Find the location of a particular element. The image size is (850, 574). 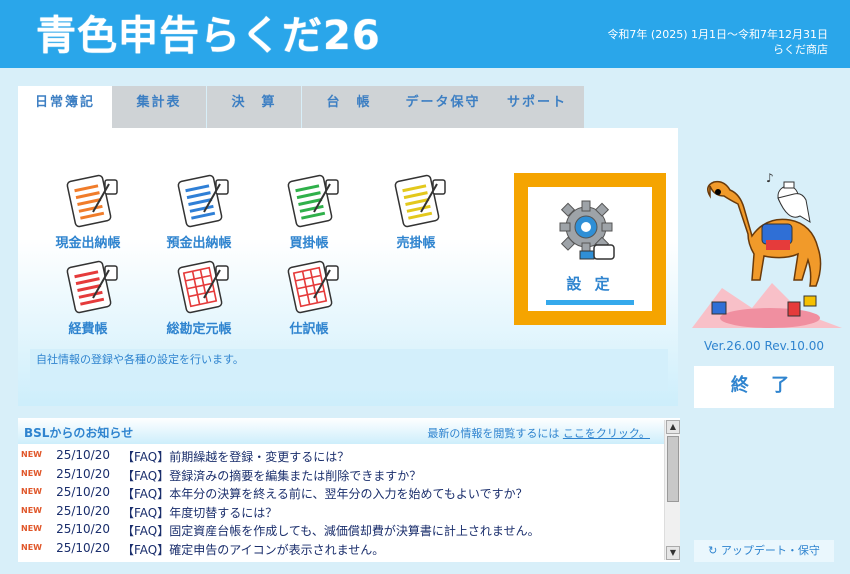

settings-highlight-frame: 設 定 is located at coordinates (590, 249).